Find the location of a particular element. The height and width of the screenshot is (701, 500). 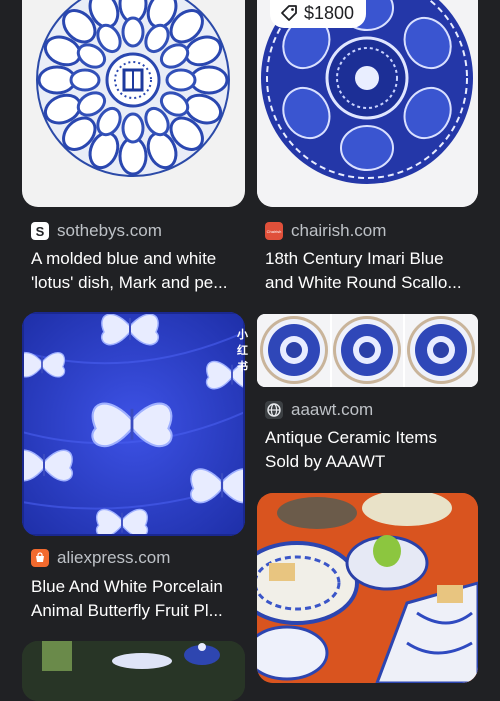

sothebys-favicon: S is located at coordinates (40, 231).